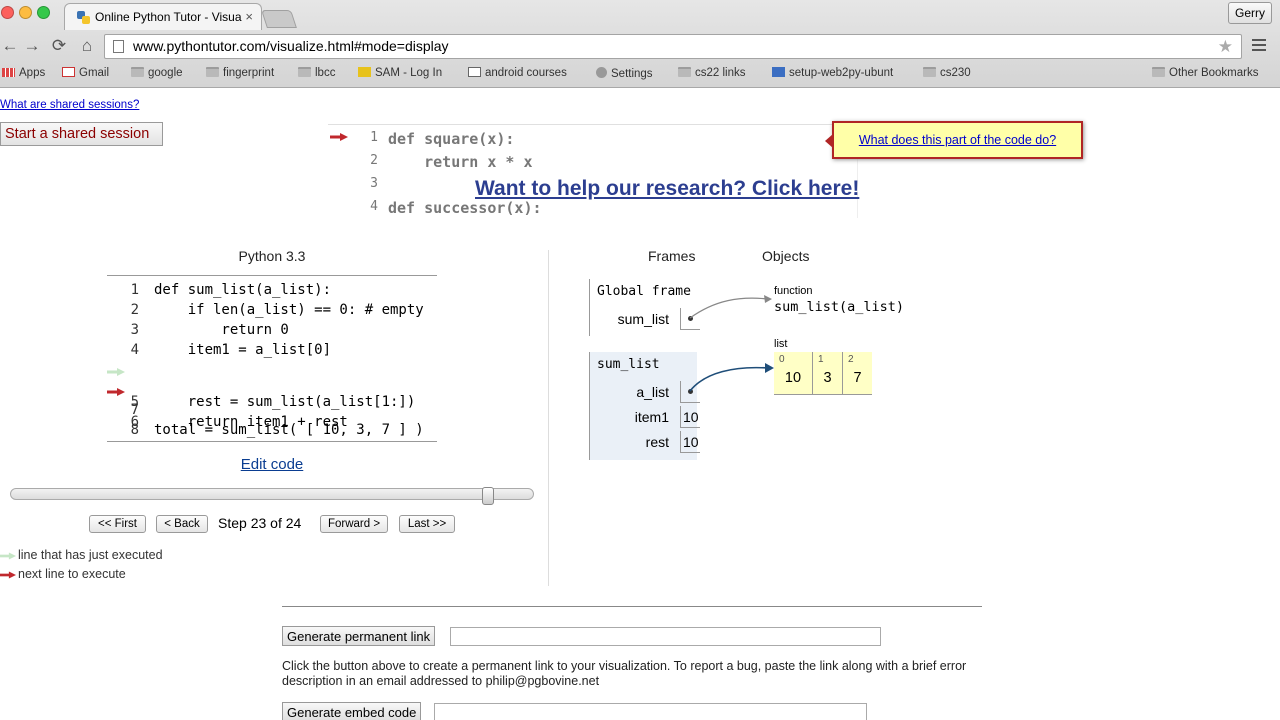  What do you see at coordinates (23, 73) in the screenshot?
I see `bookmark-apps: Apps` at bounding box center [23, 73].